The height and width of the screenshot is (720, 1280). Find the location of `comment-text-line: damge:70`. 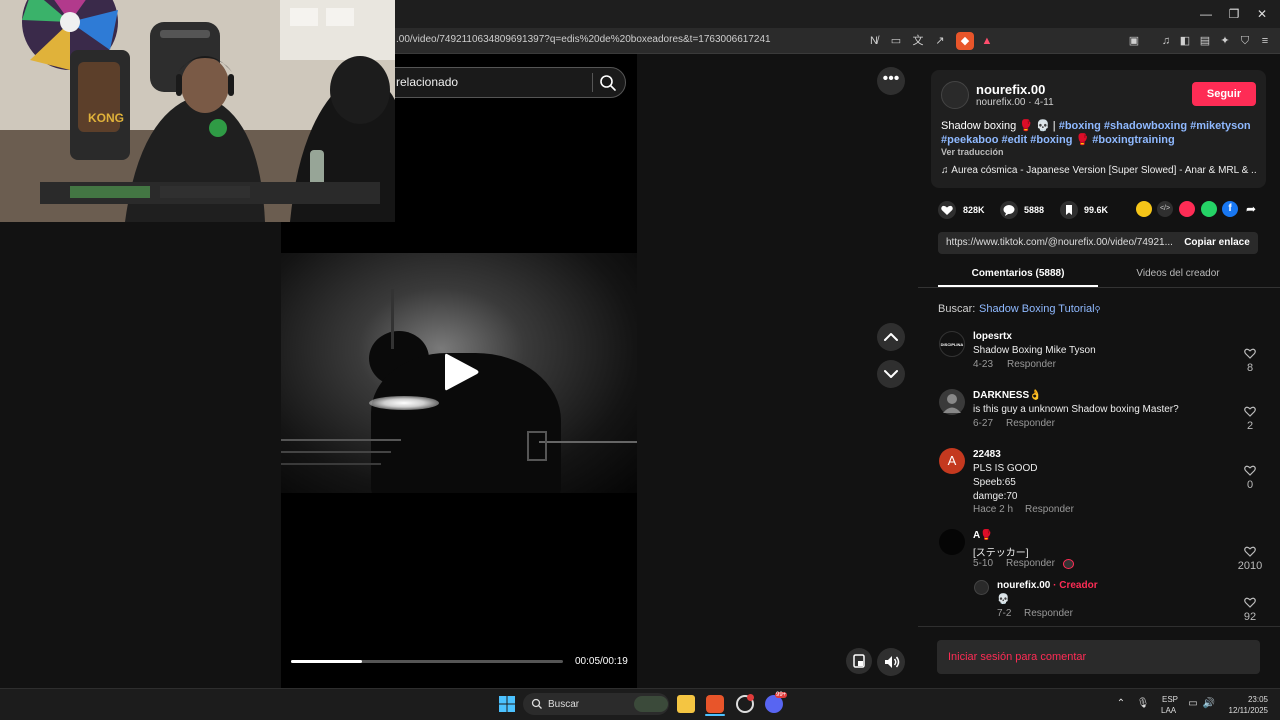

comment-text-line: damge:70 is located at coordinates (995, 496).